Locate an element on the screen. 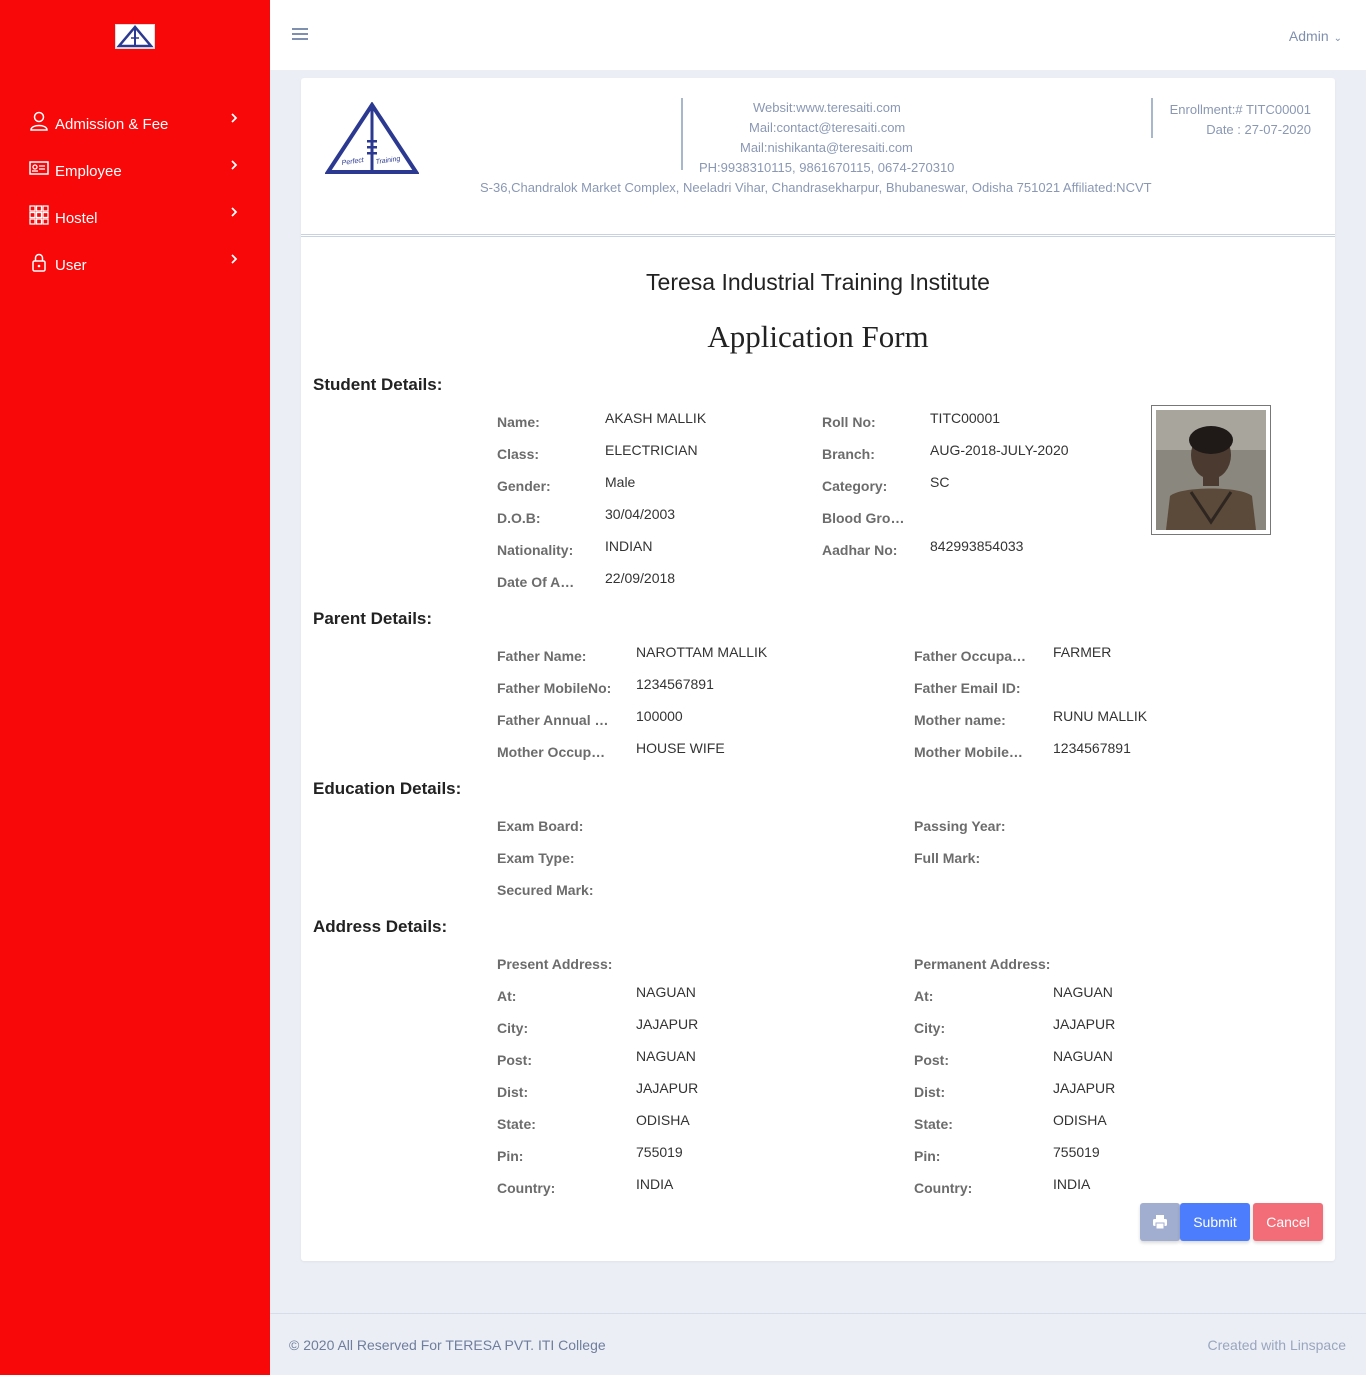  enrollment-number: Enrollment:# TITC00001 is located at coordinates (1240, 109).